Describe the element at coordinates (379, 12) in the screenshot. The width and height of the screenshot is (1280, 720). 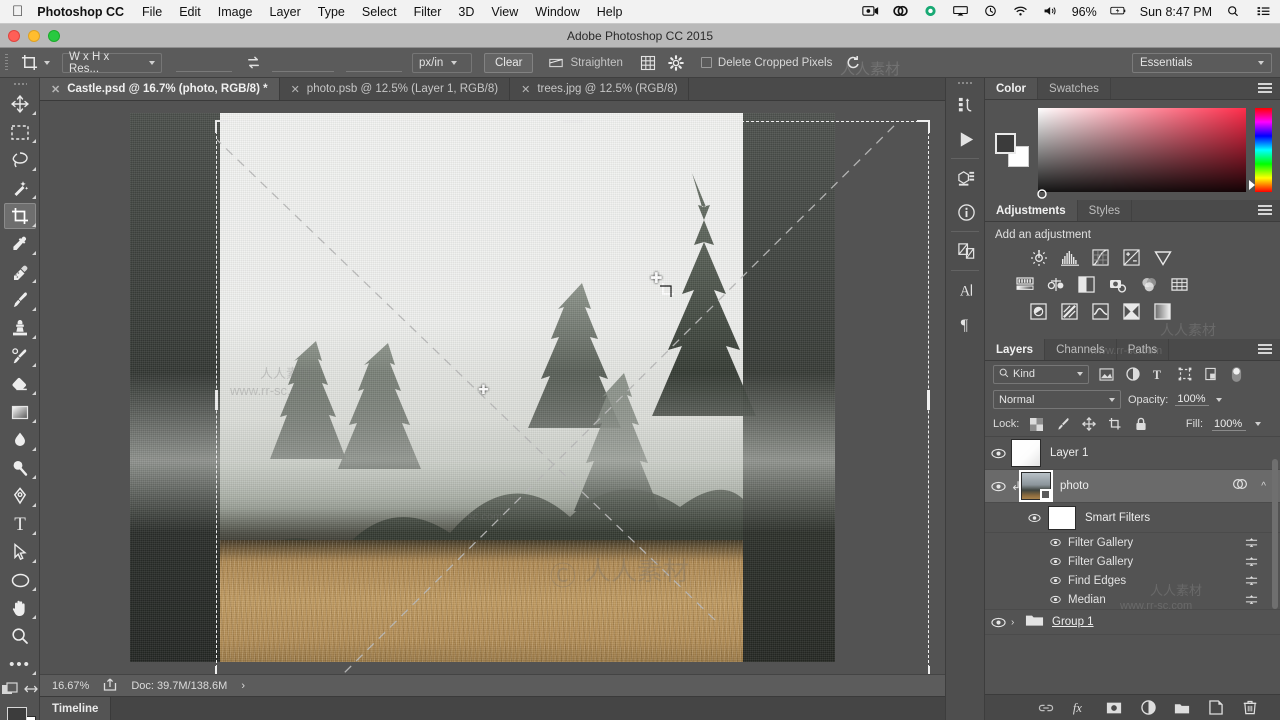
I see `menu-select: Select` at that location.